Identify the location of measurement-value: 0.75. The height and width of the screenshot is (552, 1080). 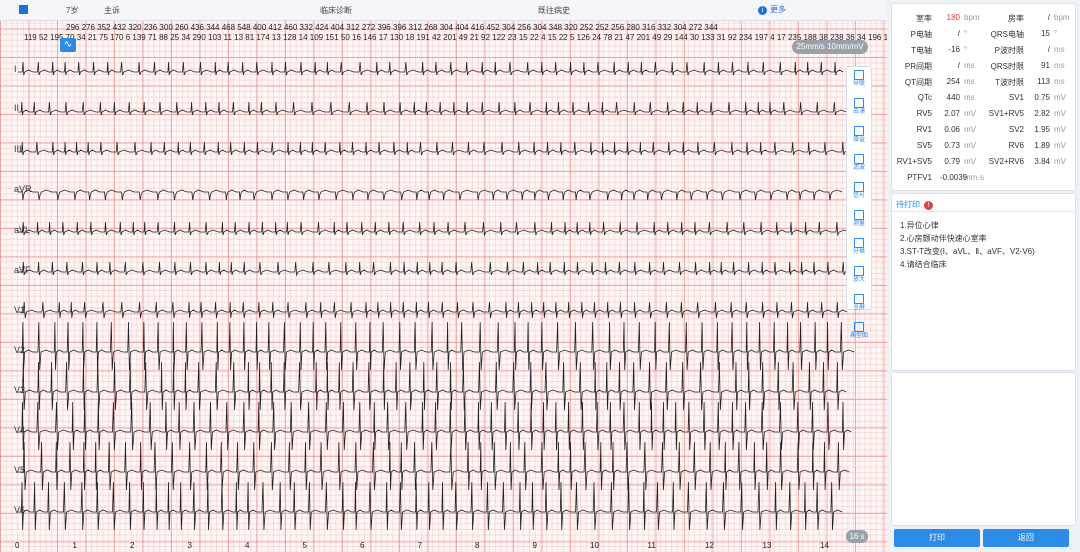
(1042, 97).